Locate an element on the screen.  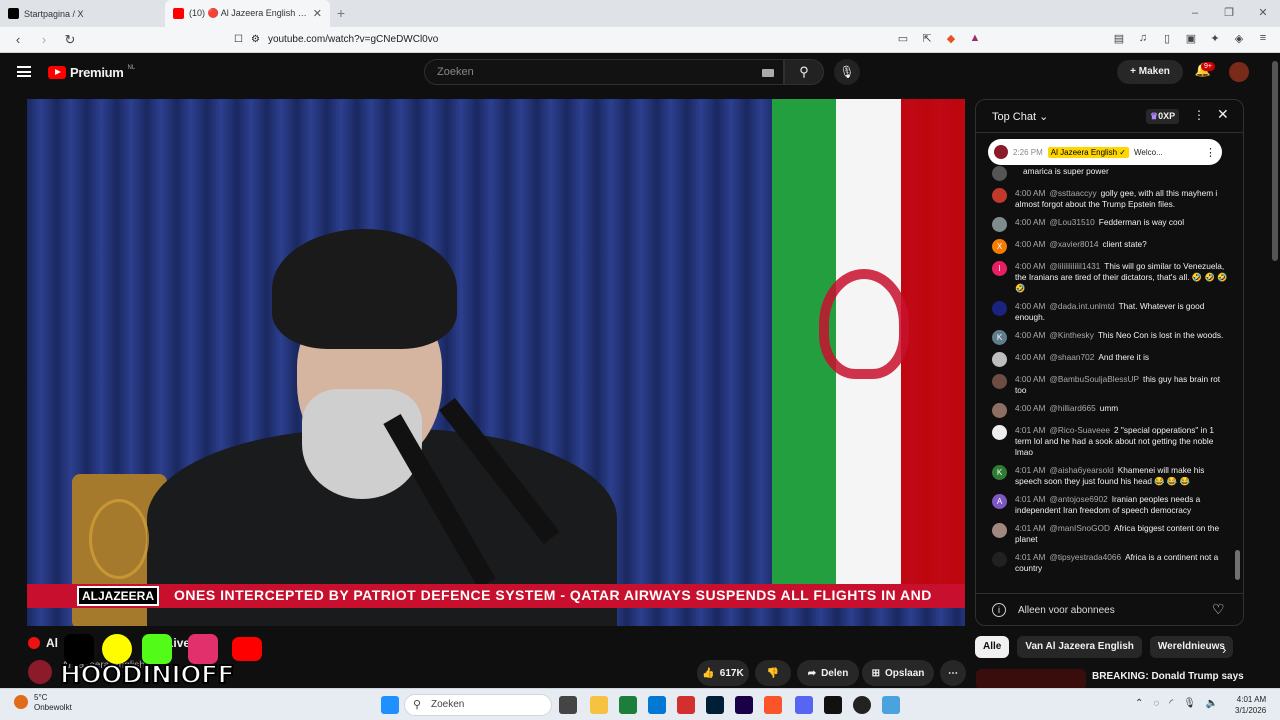
like-button: 👍 617K is located at coordinates (723, 673).